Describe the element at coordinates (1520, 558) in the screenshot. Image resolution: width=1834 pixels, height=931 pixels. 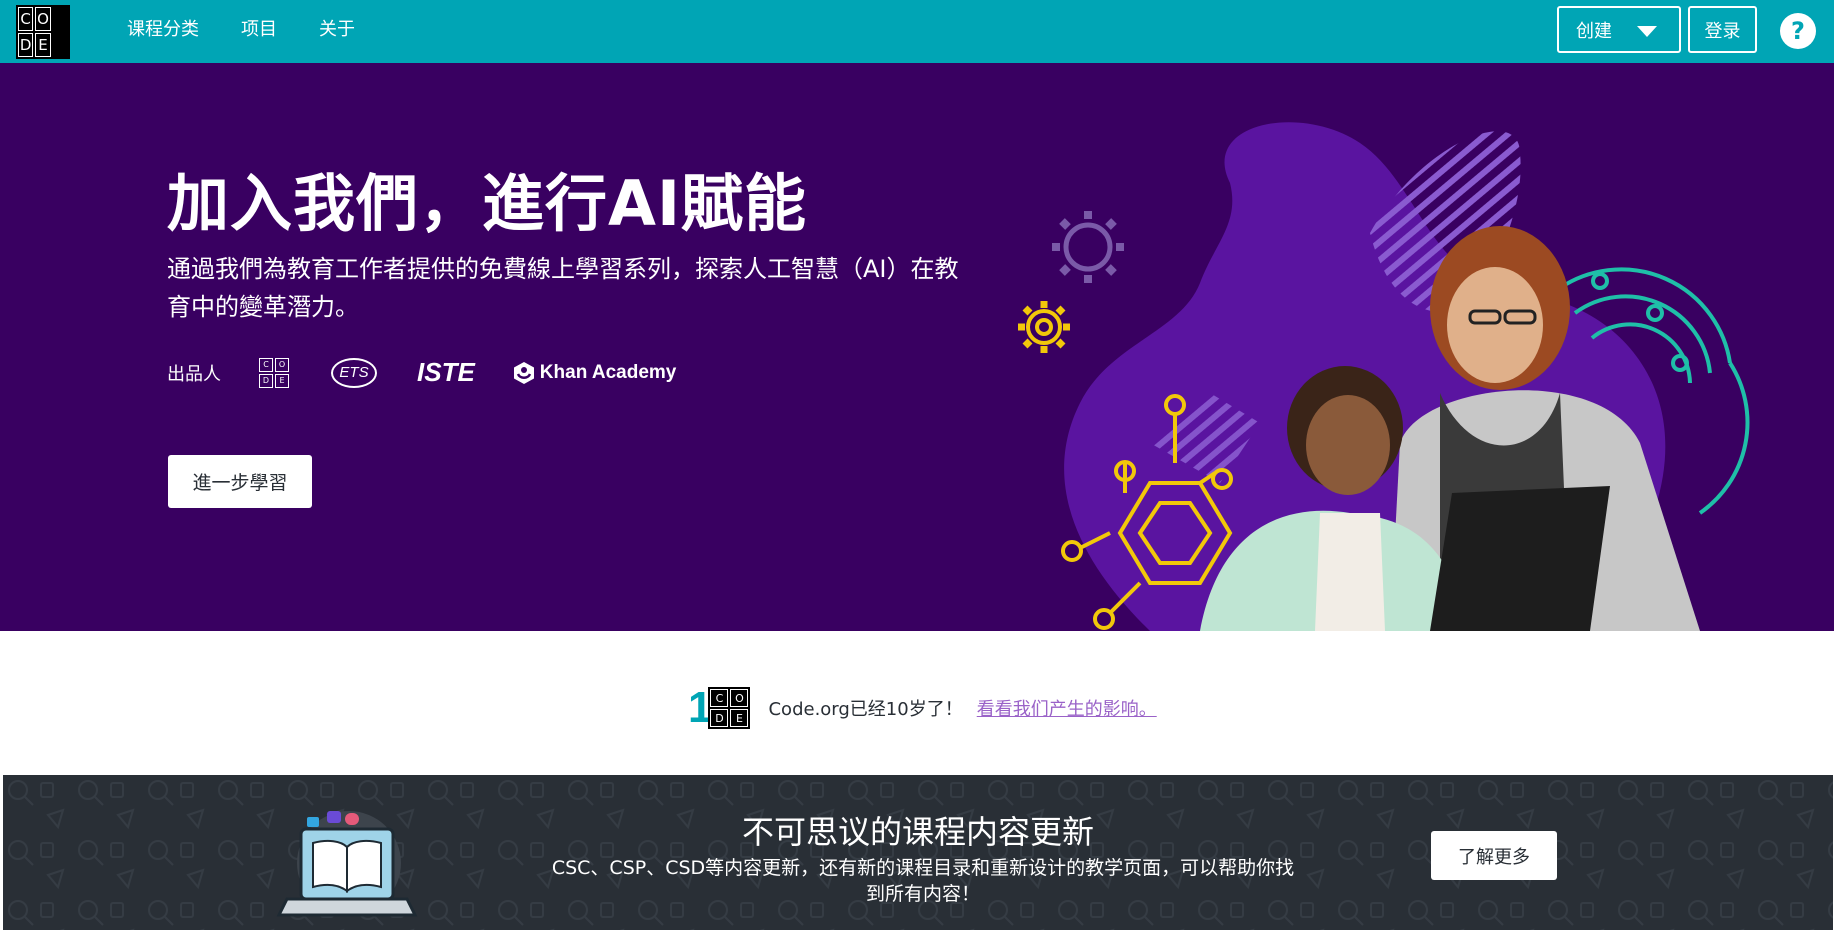
I see `laptop-figure` at that location.